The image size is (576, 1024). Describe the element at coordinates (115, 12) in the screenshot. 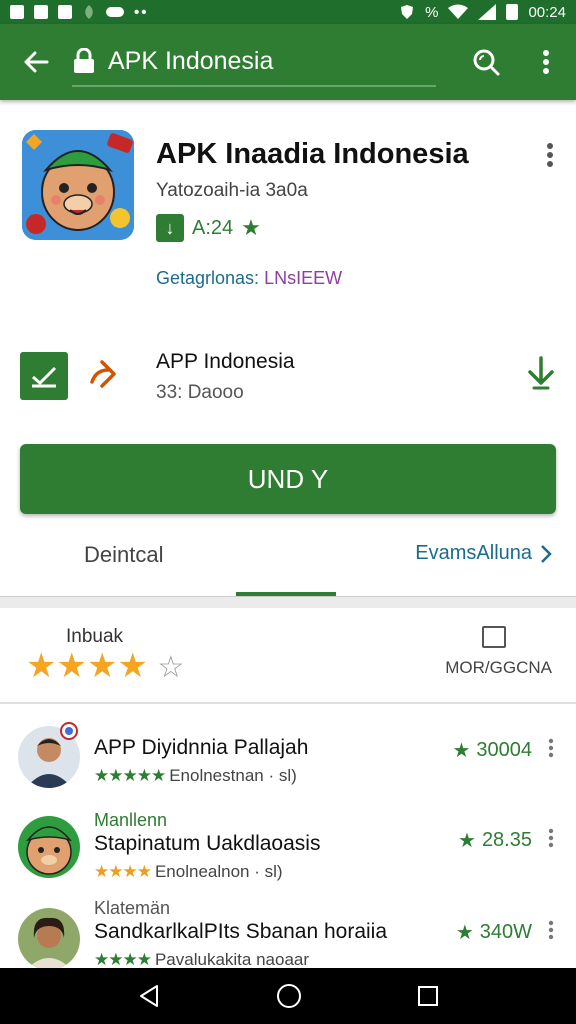

I see `chat-icon` at that location.